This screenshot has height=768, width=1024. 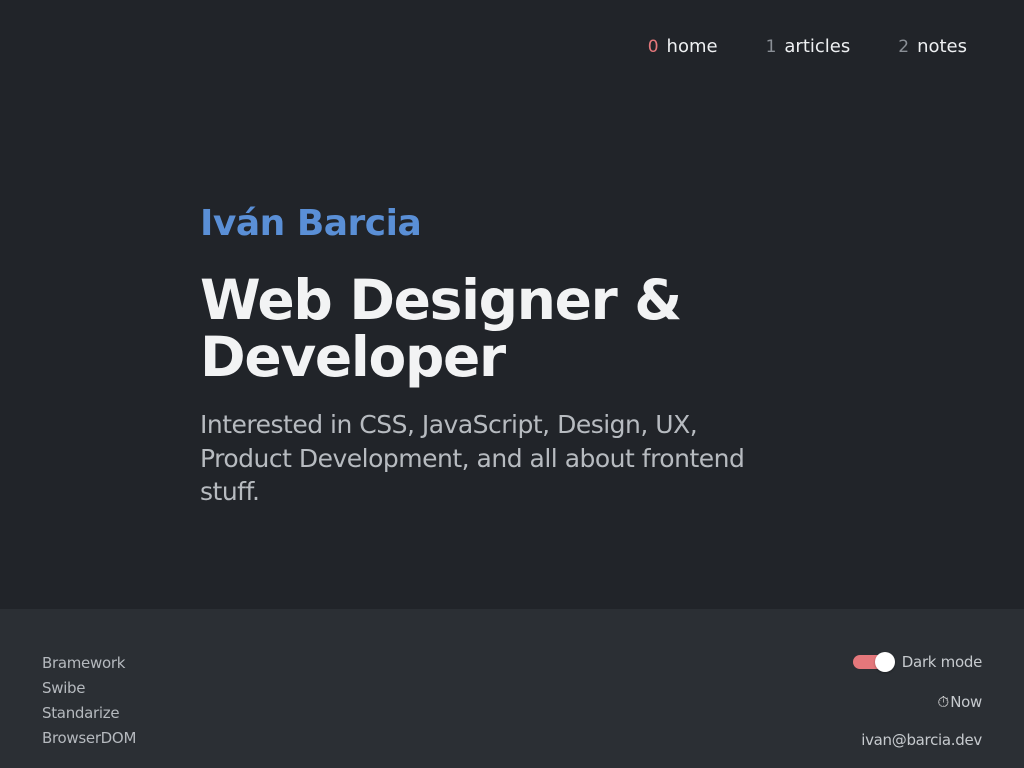 What do you see at coordinates (917, 700) in the screenshot?
I see `footer-right: Dark mode ⏱ Now ivan@barcia.dev` at bounding box center [917, 700].